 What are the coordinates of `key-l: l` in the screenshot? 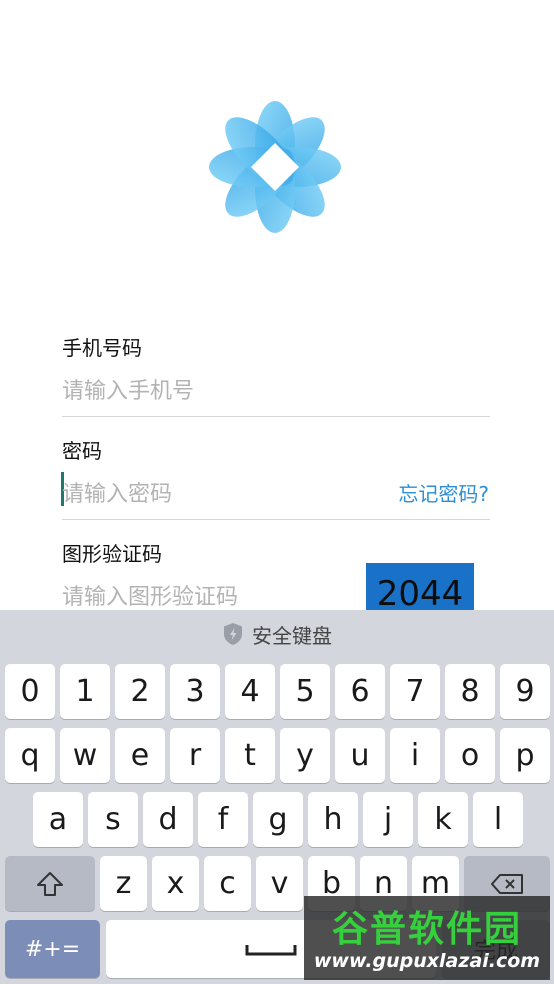 It's located at (498, 819).